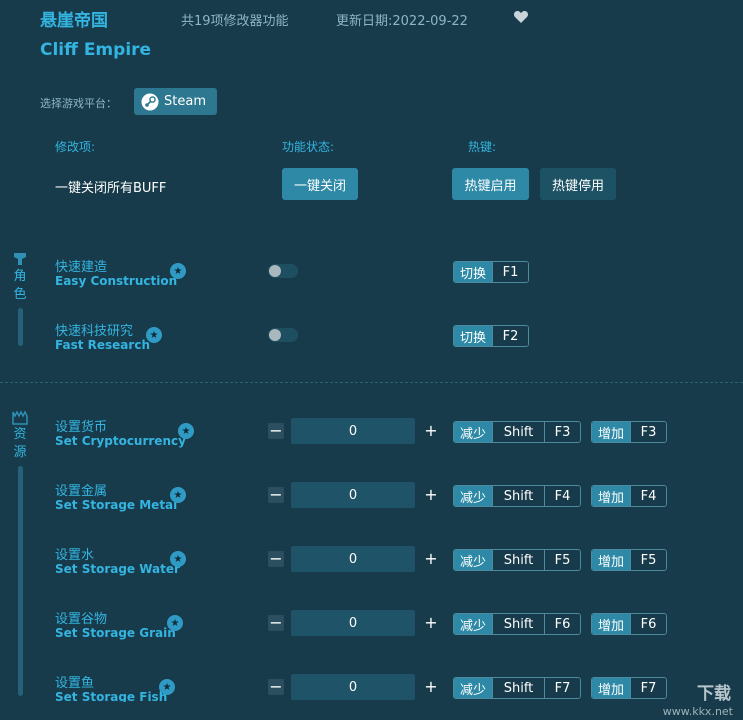 Image resolution: width=743 pixels, height=720 pixels. What do you see at coordinates (115, 633) in the screenshot?
I see `set-storage-grain-label-en: Set Storage Grain` at bounding box center [115, 633].